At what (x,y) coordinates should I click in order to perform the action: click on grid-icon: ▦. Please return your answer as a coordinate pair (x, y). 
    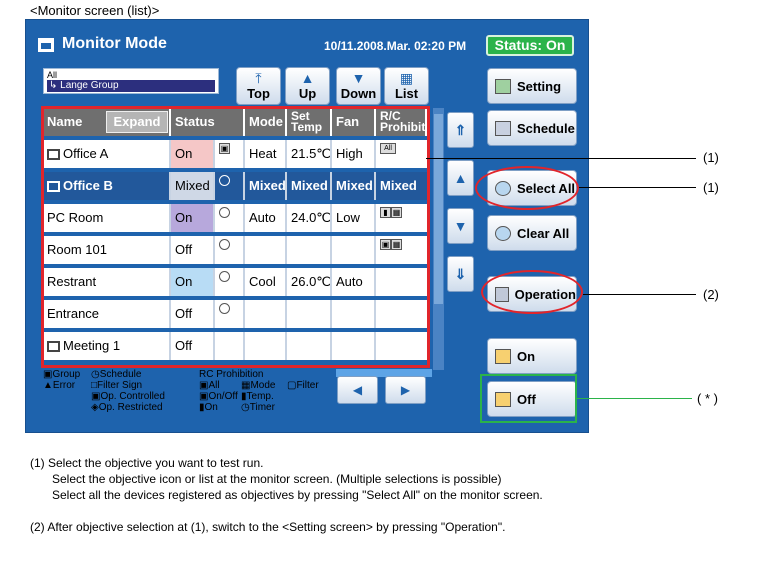
    Looking at the image, I should click on (406, 78).